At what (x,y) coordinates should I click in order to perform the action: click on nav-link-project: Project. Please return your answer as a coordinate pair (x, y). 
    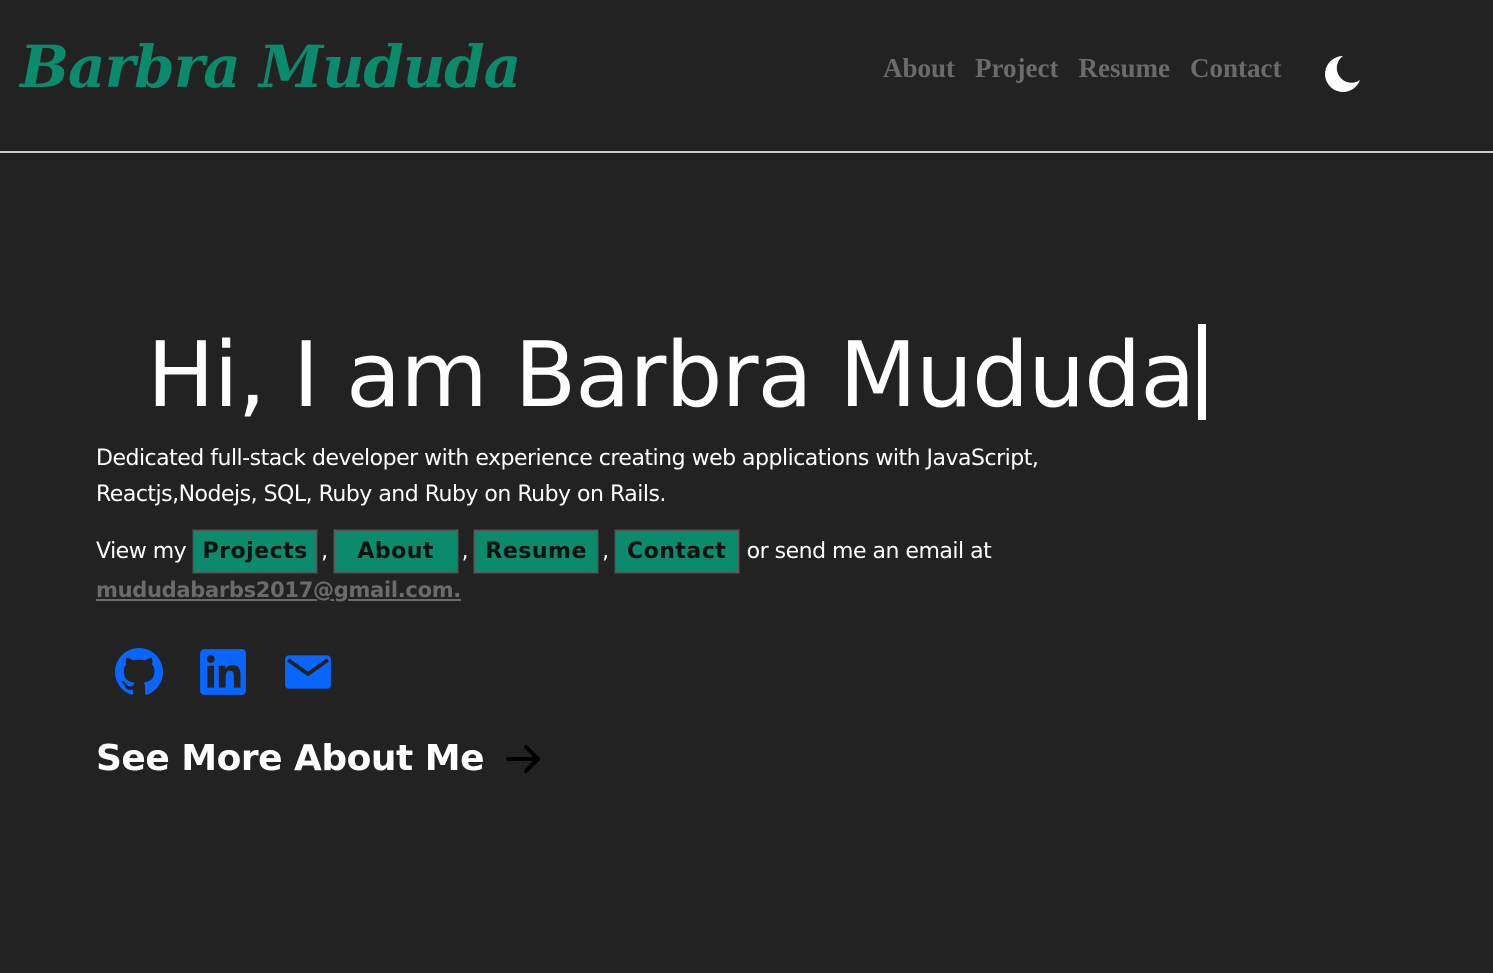
    Looking at the image, I should click on (1016, 68).